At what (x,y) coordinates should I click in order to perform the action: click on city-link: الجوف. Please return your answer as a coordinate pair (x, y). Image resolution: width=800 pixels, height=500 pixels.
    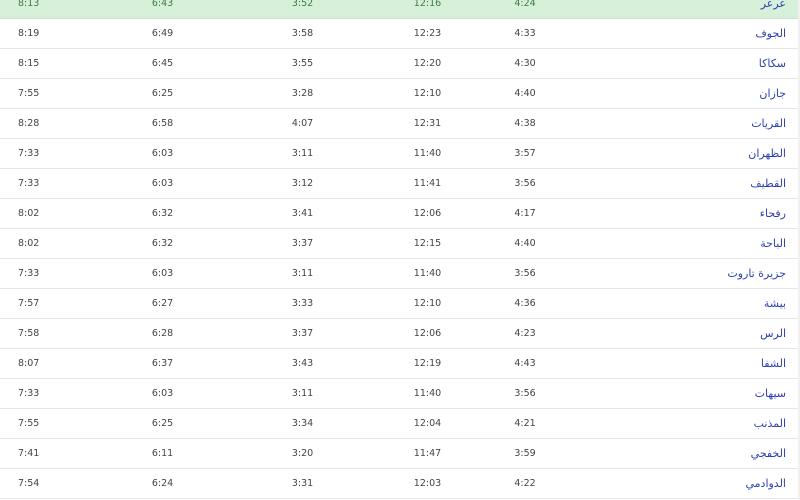
    Looking at the image, I should click on (680, 33).